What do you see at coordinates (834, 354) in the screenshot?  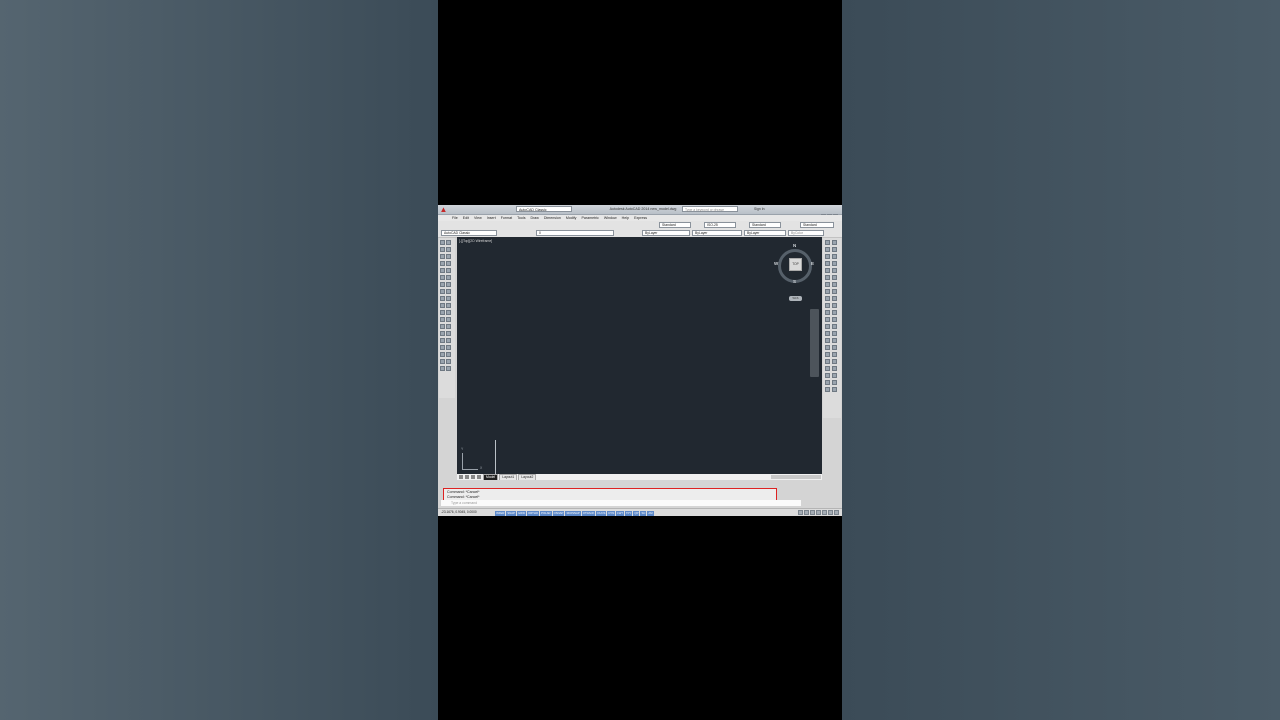 I see `jogged-linear-icon` at bounding box center [834, 354].